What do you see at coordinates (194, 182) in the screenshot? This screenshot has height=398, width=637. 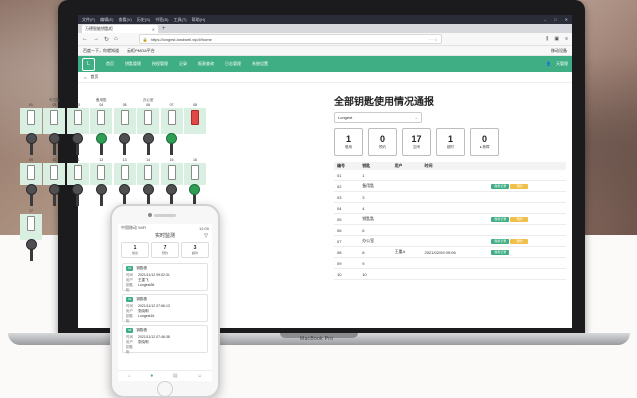 I see `key-slot: 16` at bounding box center [194, 182].